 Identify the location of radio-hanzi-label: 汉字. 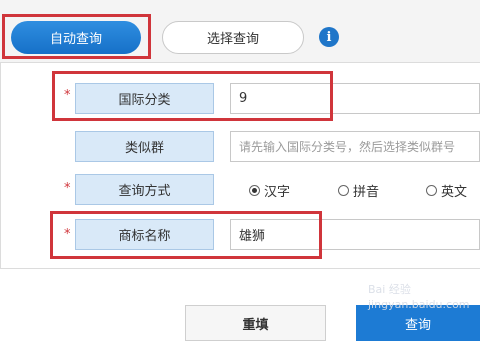
(277, 192).